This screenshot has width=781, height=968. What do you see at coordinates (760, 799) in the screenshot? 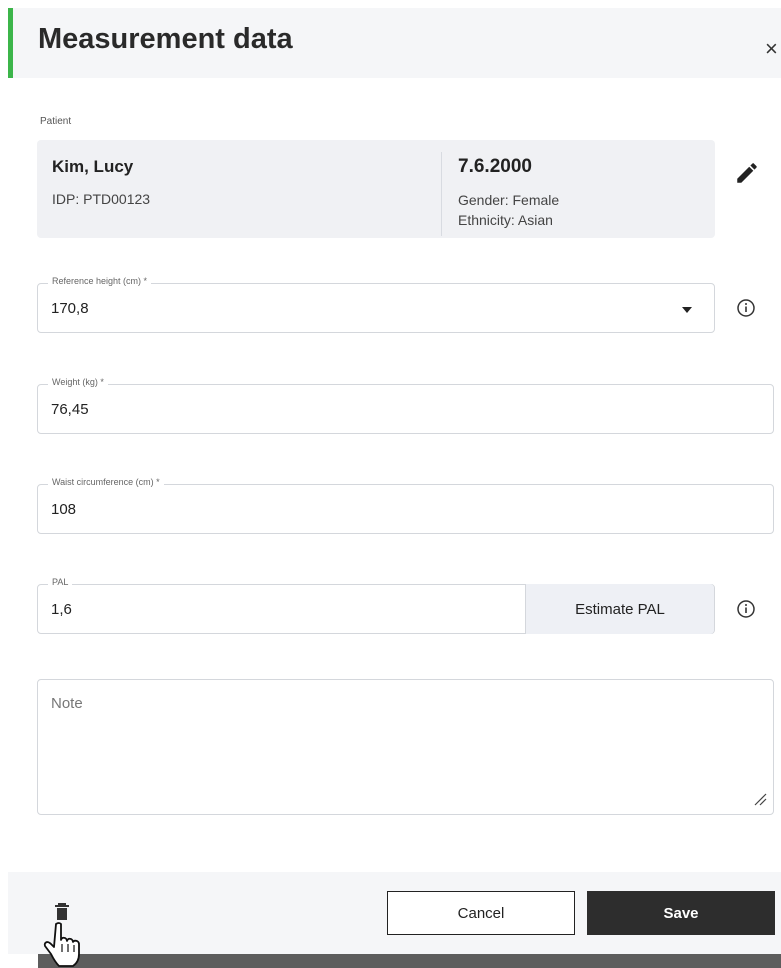
I see `resize-handle-icon` at bounding box center [760, 799].